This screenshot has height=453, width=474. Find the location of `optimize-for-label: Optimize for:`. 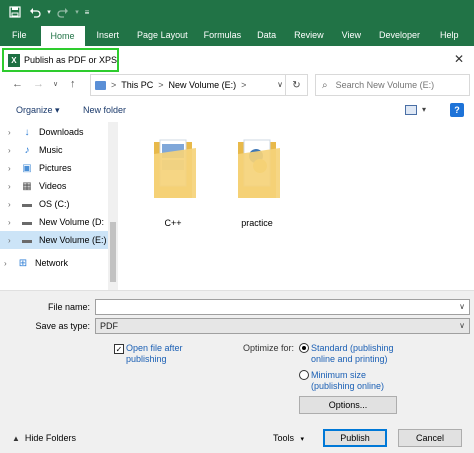

optimize-for-label: Optimize for: is located at coordinates (269, 348).